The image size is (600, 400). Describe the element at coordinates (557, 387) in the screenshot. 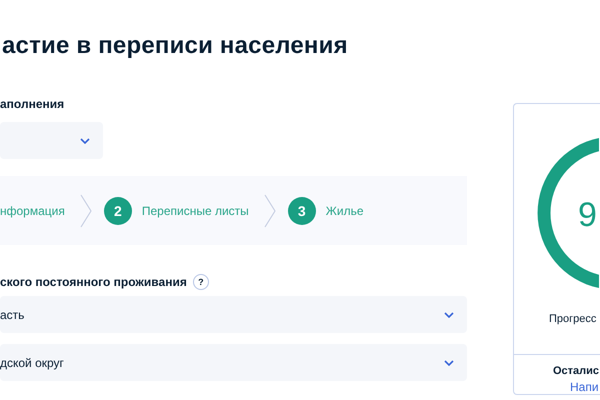

I see `remaining-link: Напи` at that location.